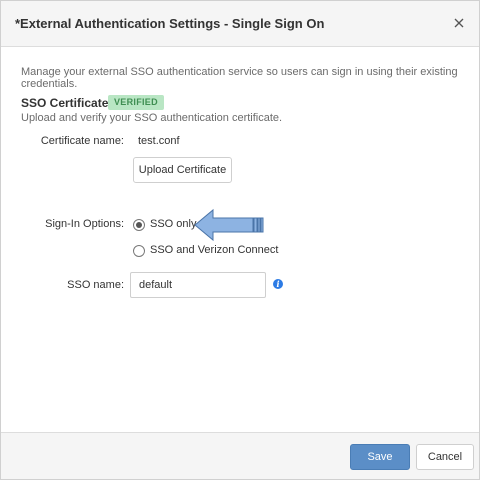 This screenshot has height=480, width=480. I want to click on certificate-name-label: Certificate name:, so click(82, 141).